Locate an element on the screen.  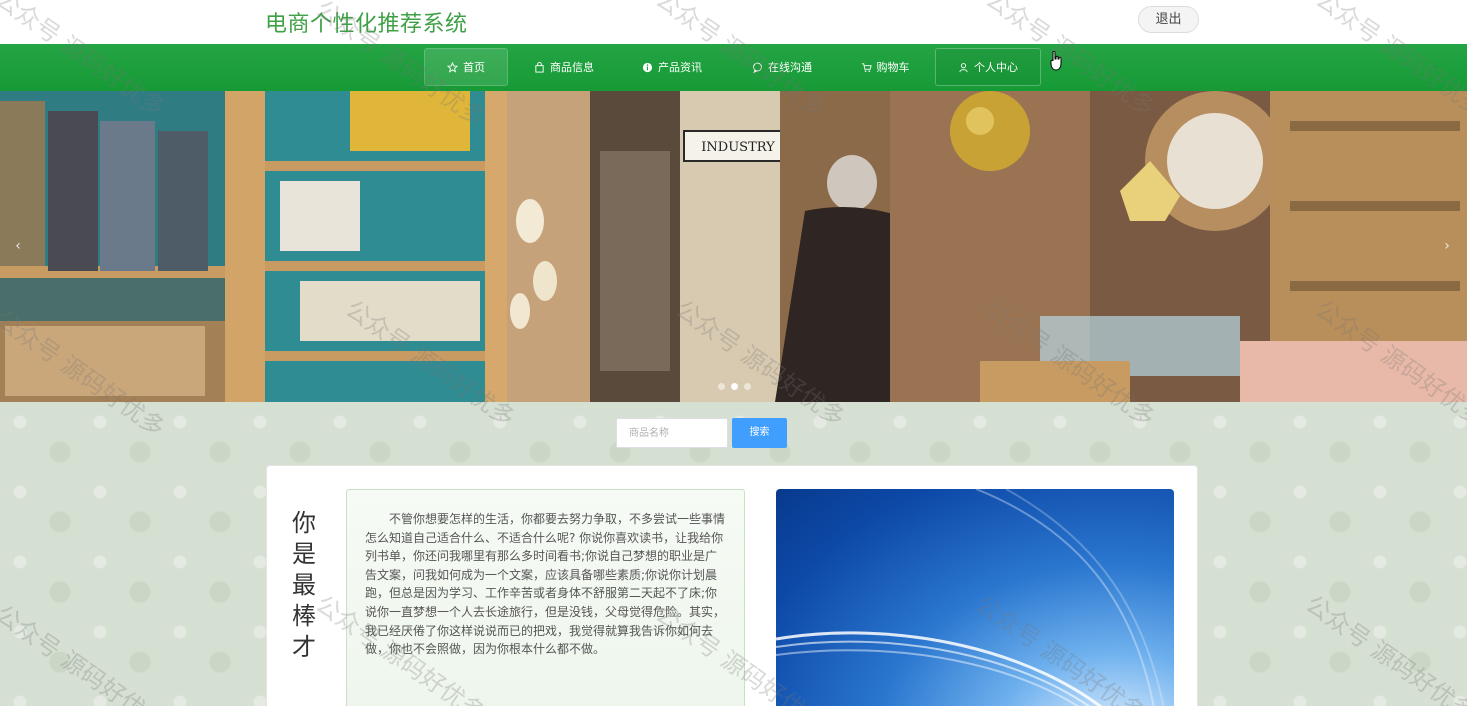
title-char: 棒 is located at coordinates (304, 616).